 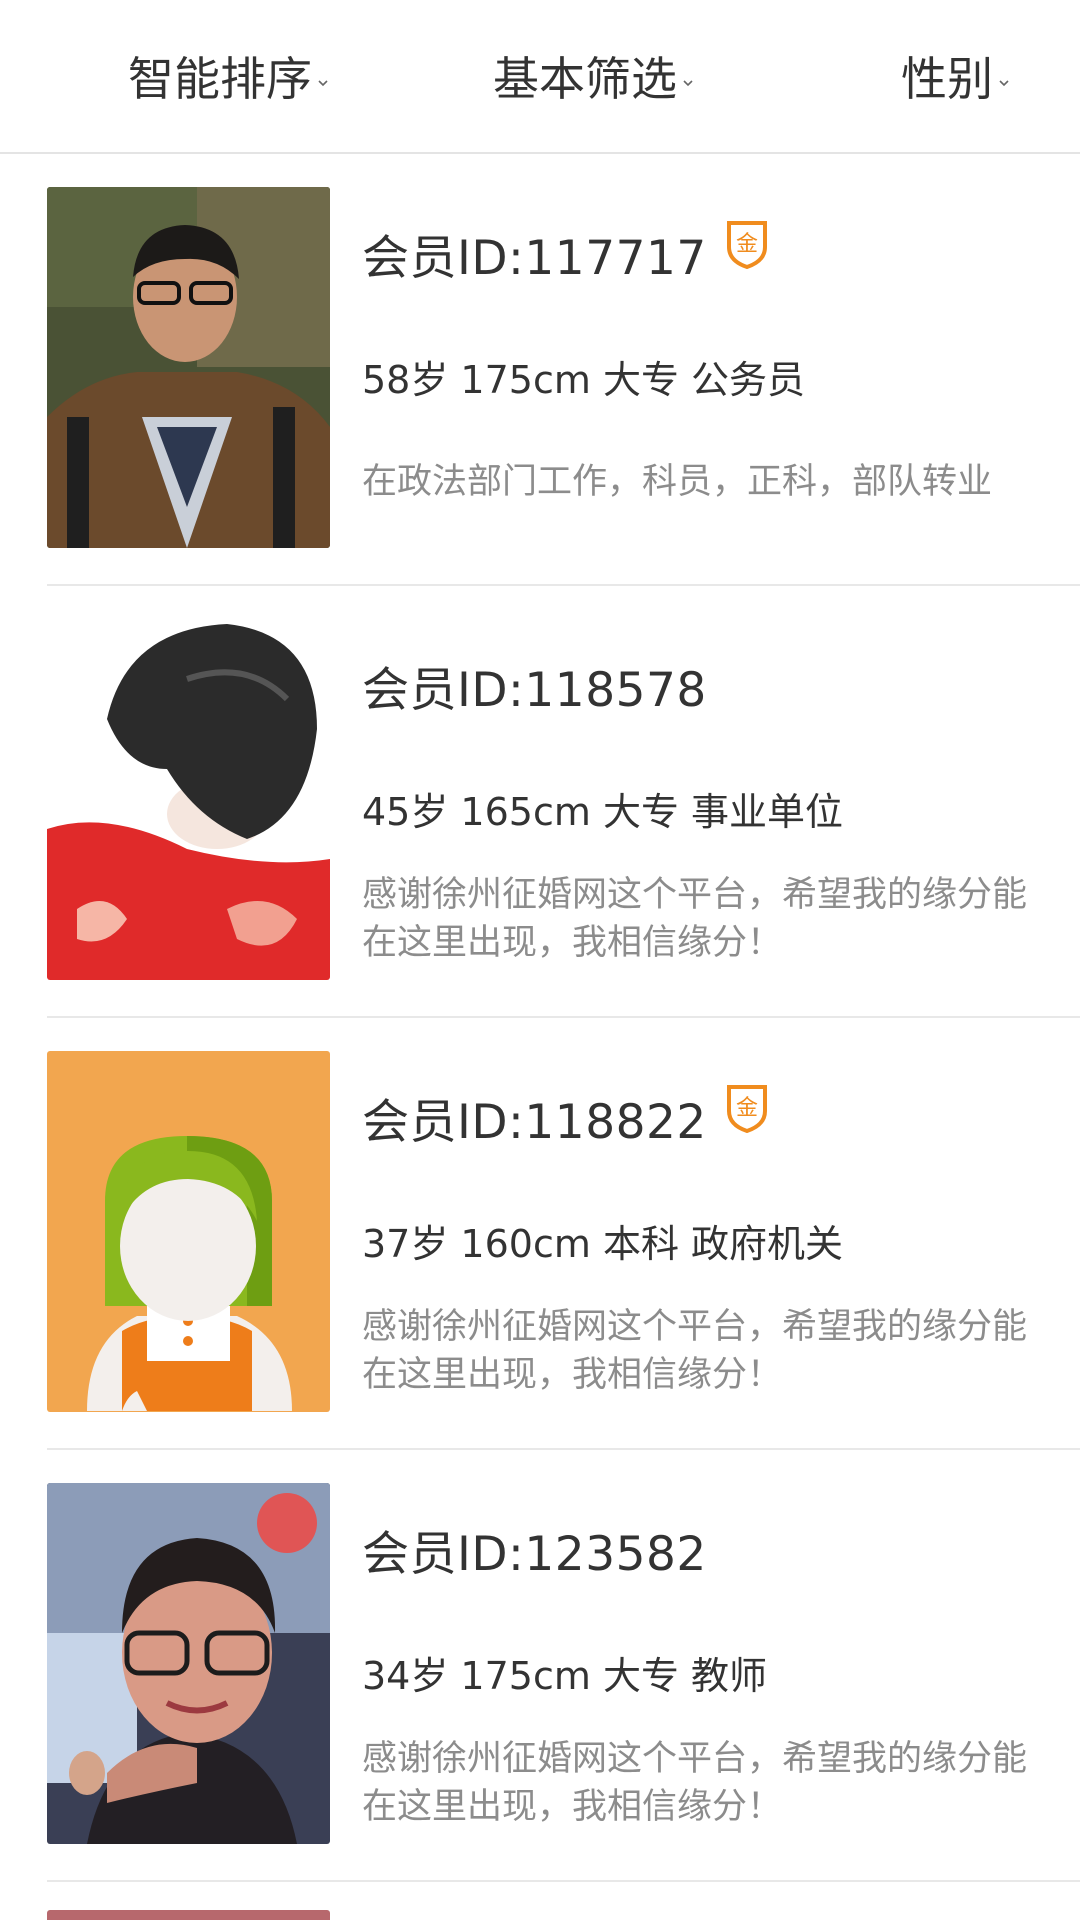 I want to click on filter-bar: 智能排序 基本筛选 性别, so click(x=540, y=77).